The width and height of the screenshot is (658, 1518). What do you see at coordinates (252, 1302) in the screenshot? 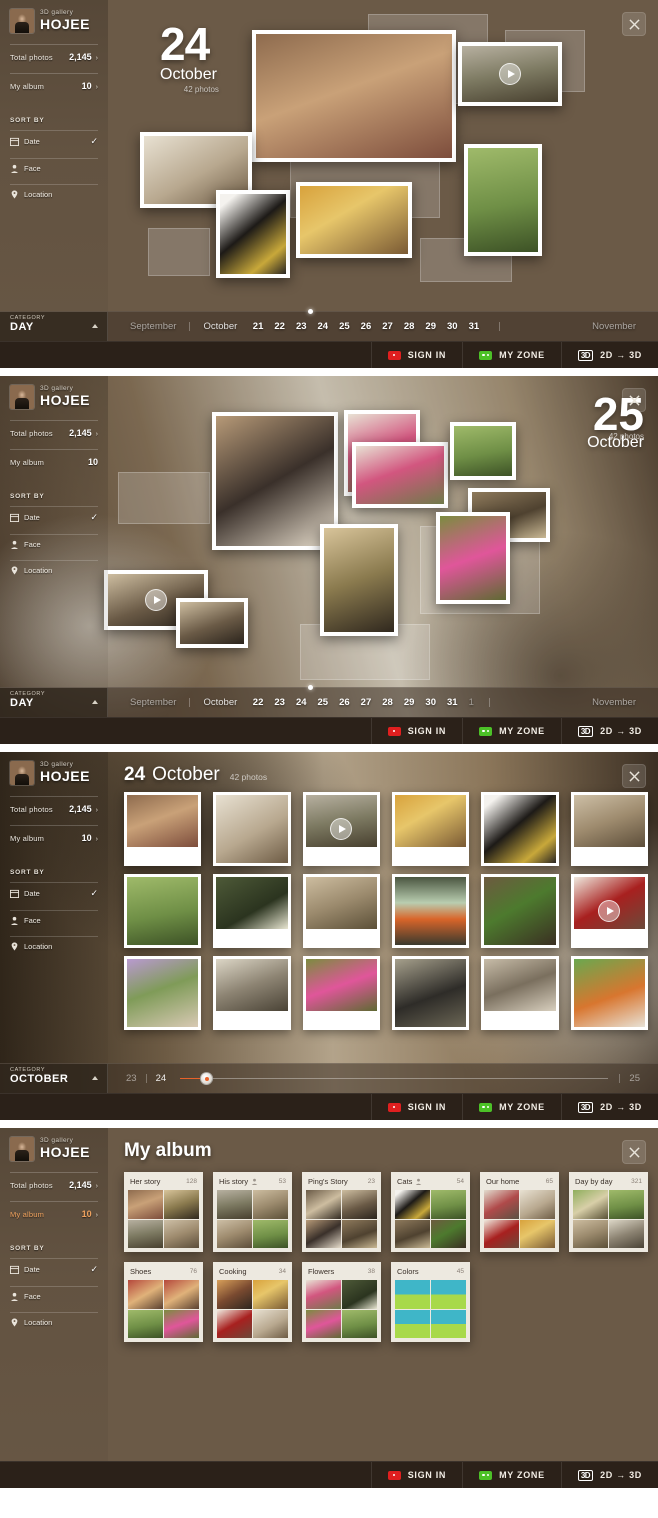
I see `album-card: Cooking 34` at bounding box center [252, 1302].